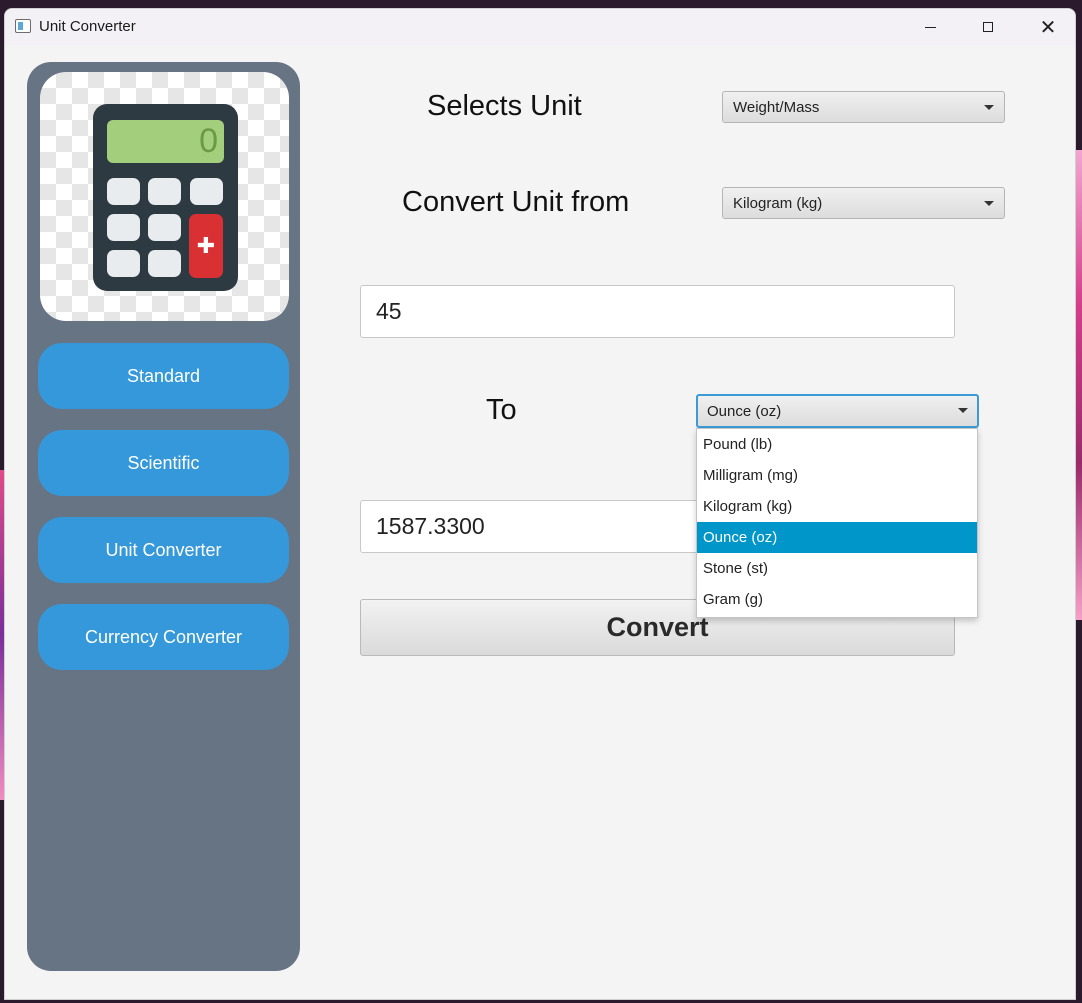  I want to click on input-value-field: 45, so click(657, 311).